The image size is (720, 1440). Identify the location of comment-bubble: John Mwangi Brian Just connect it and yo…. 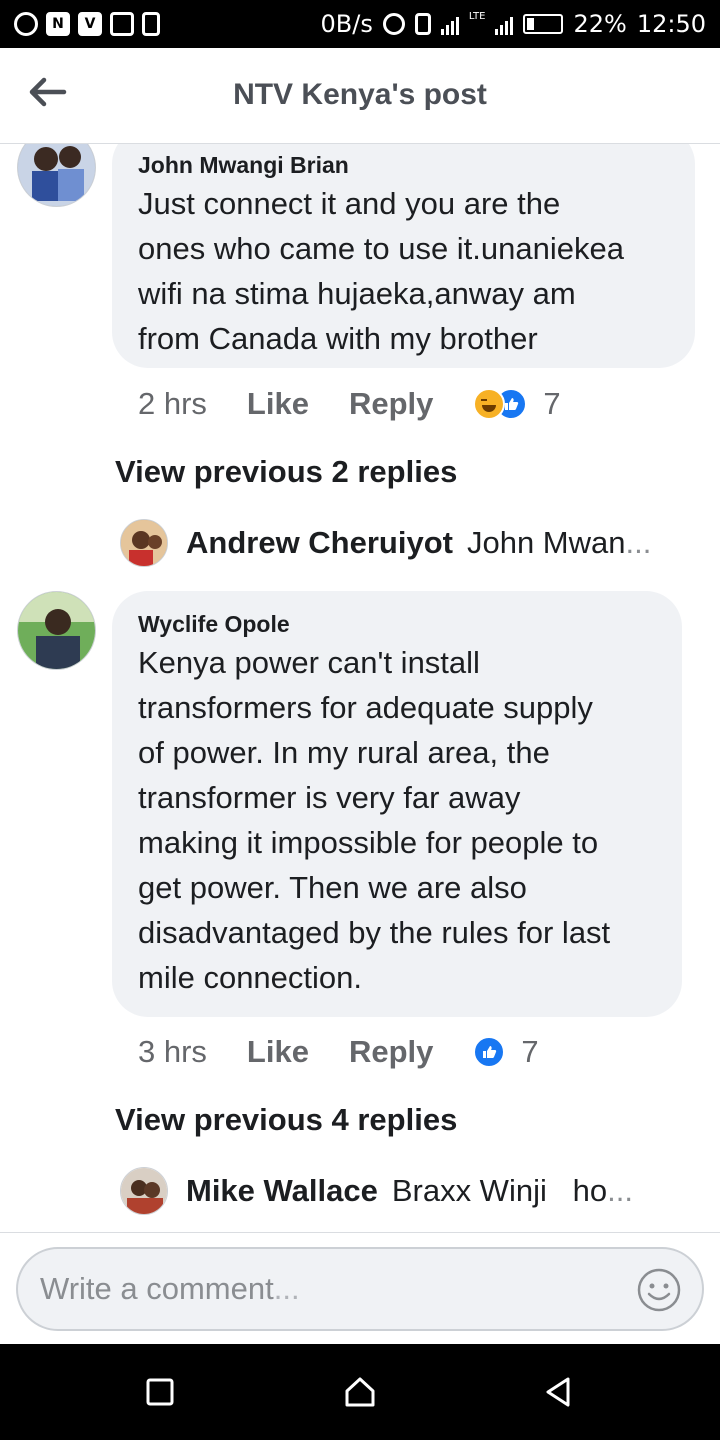
(403, 256).